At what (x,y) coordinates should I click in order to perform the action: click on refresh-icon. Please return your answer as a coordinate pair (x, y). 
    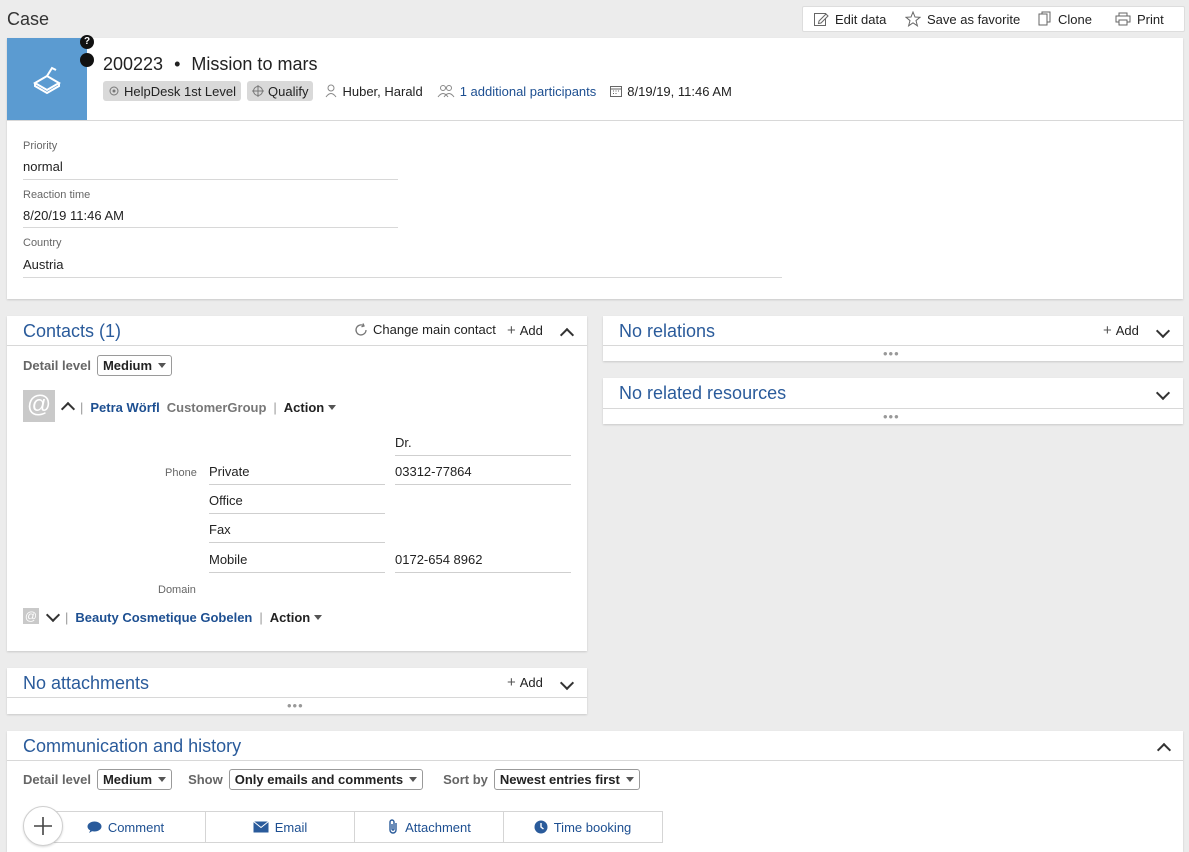
    Looking at the image, I should click on (361, 329).